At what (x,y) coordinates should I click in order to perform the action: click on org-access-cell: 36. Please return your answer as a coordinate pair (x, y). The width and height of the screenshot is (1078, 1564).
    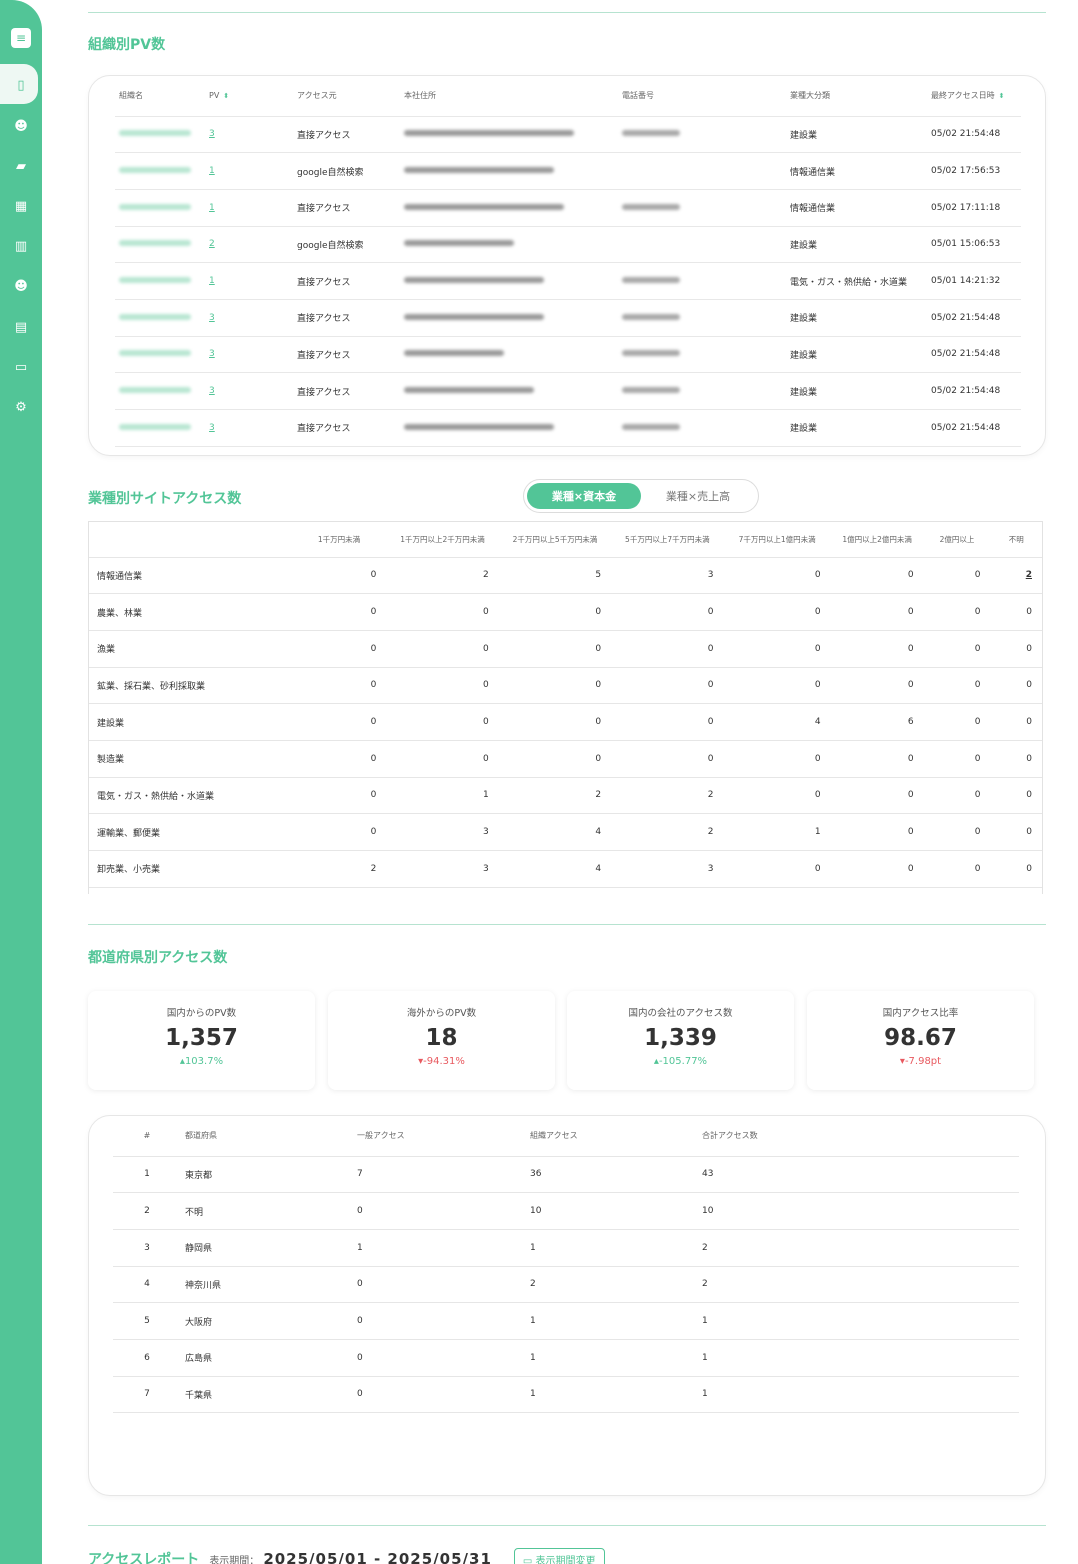
    Looking at the image, I should click on (536, 1174).